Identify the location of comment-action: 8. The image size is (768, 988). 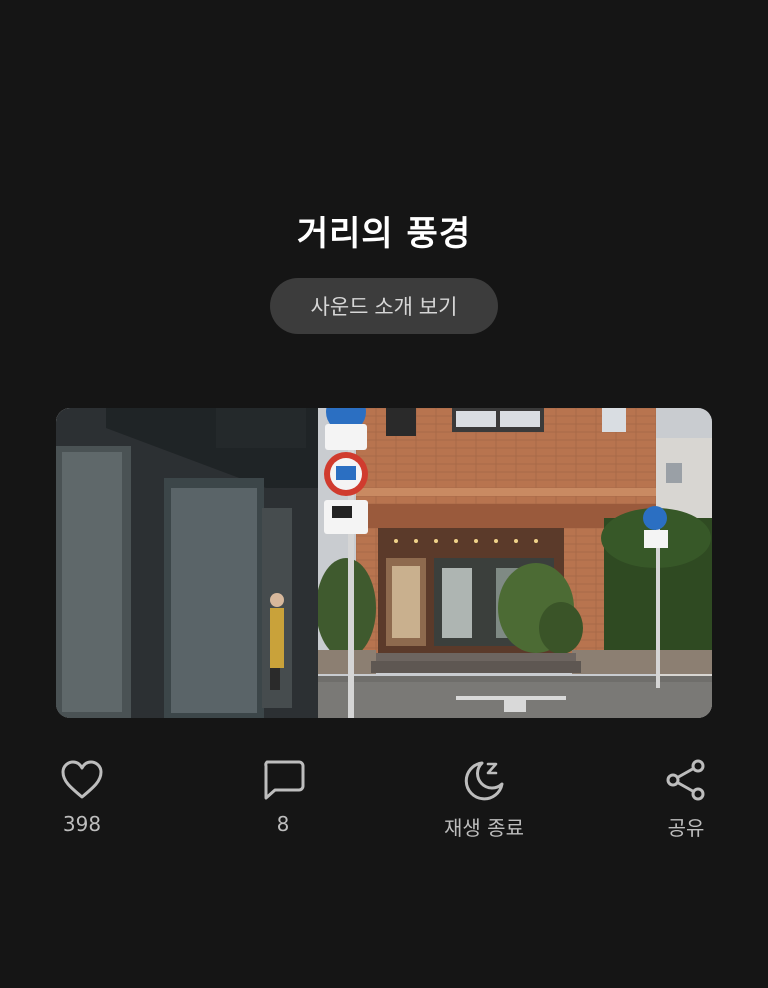
(283, 796).